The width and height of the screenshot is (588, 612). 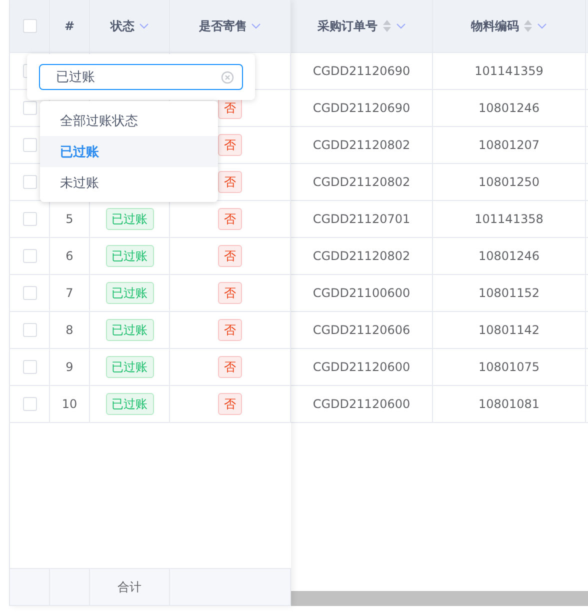 I want to click on table-cell: CGDD21120701, so click(x=361, y=219).